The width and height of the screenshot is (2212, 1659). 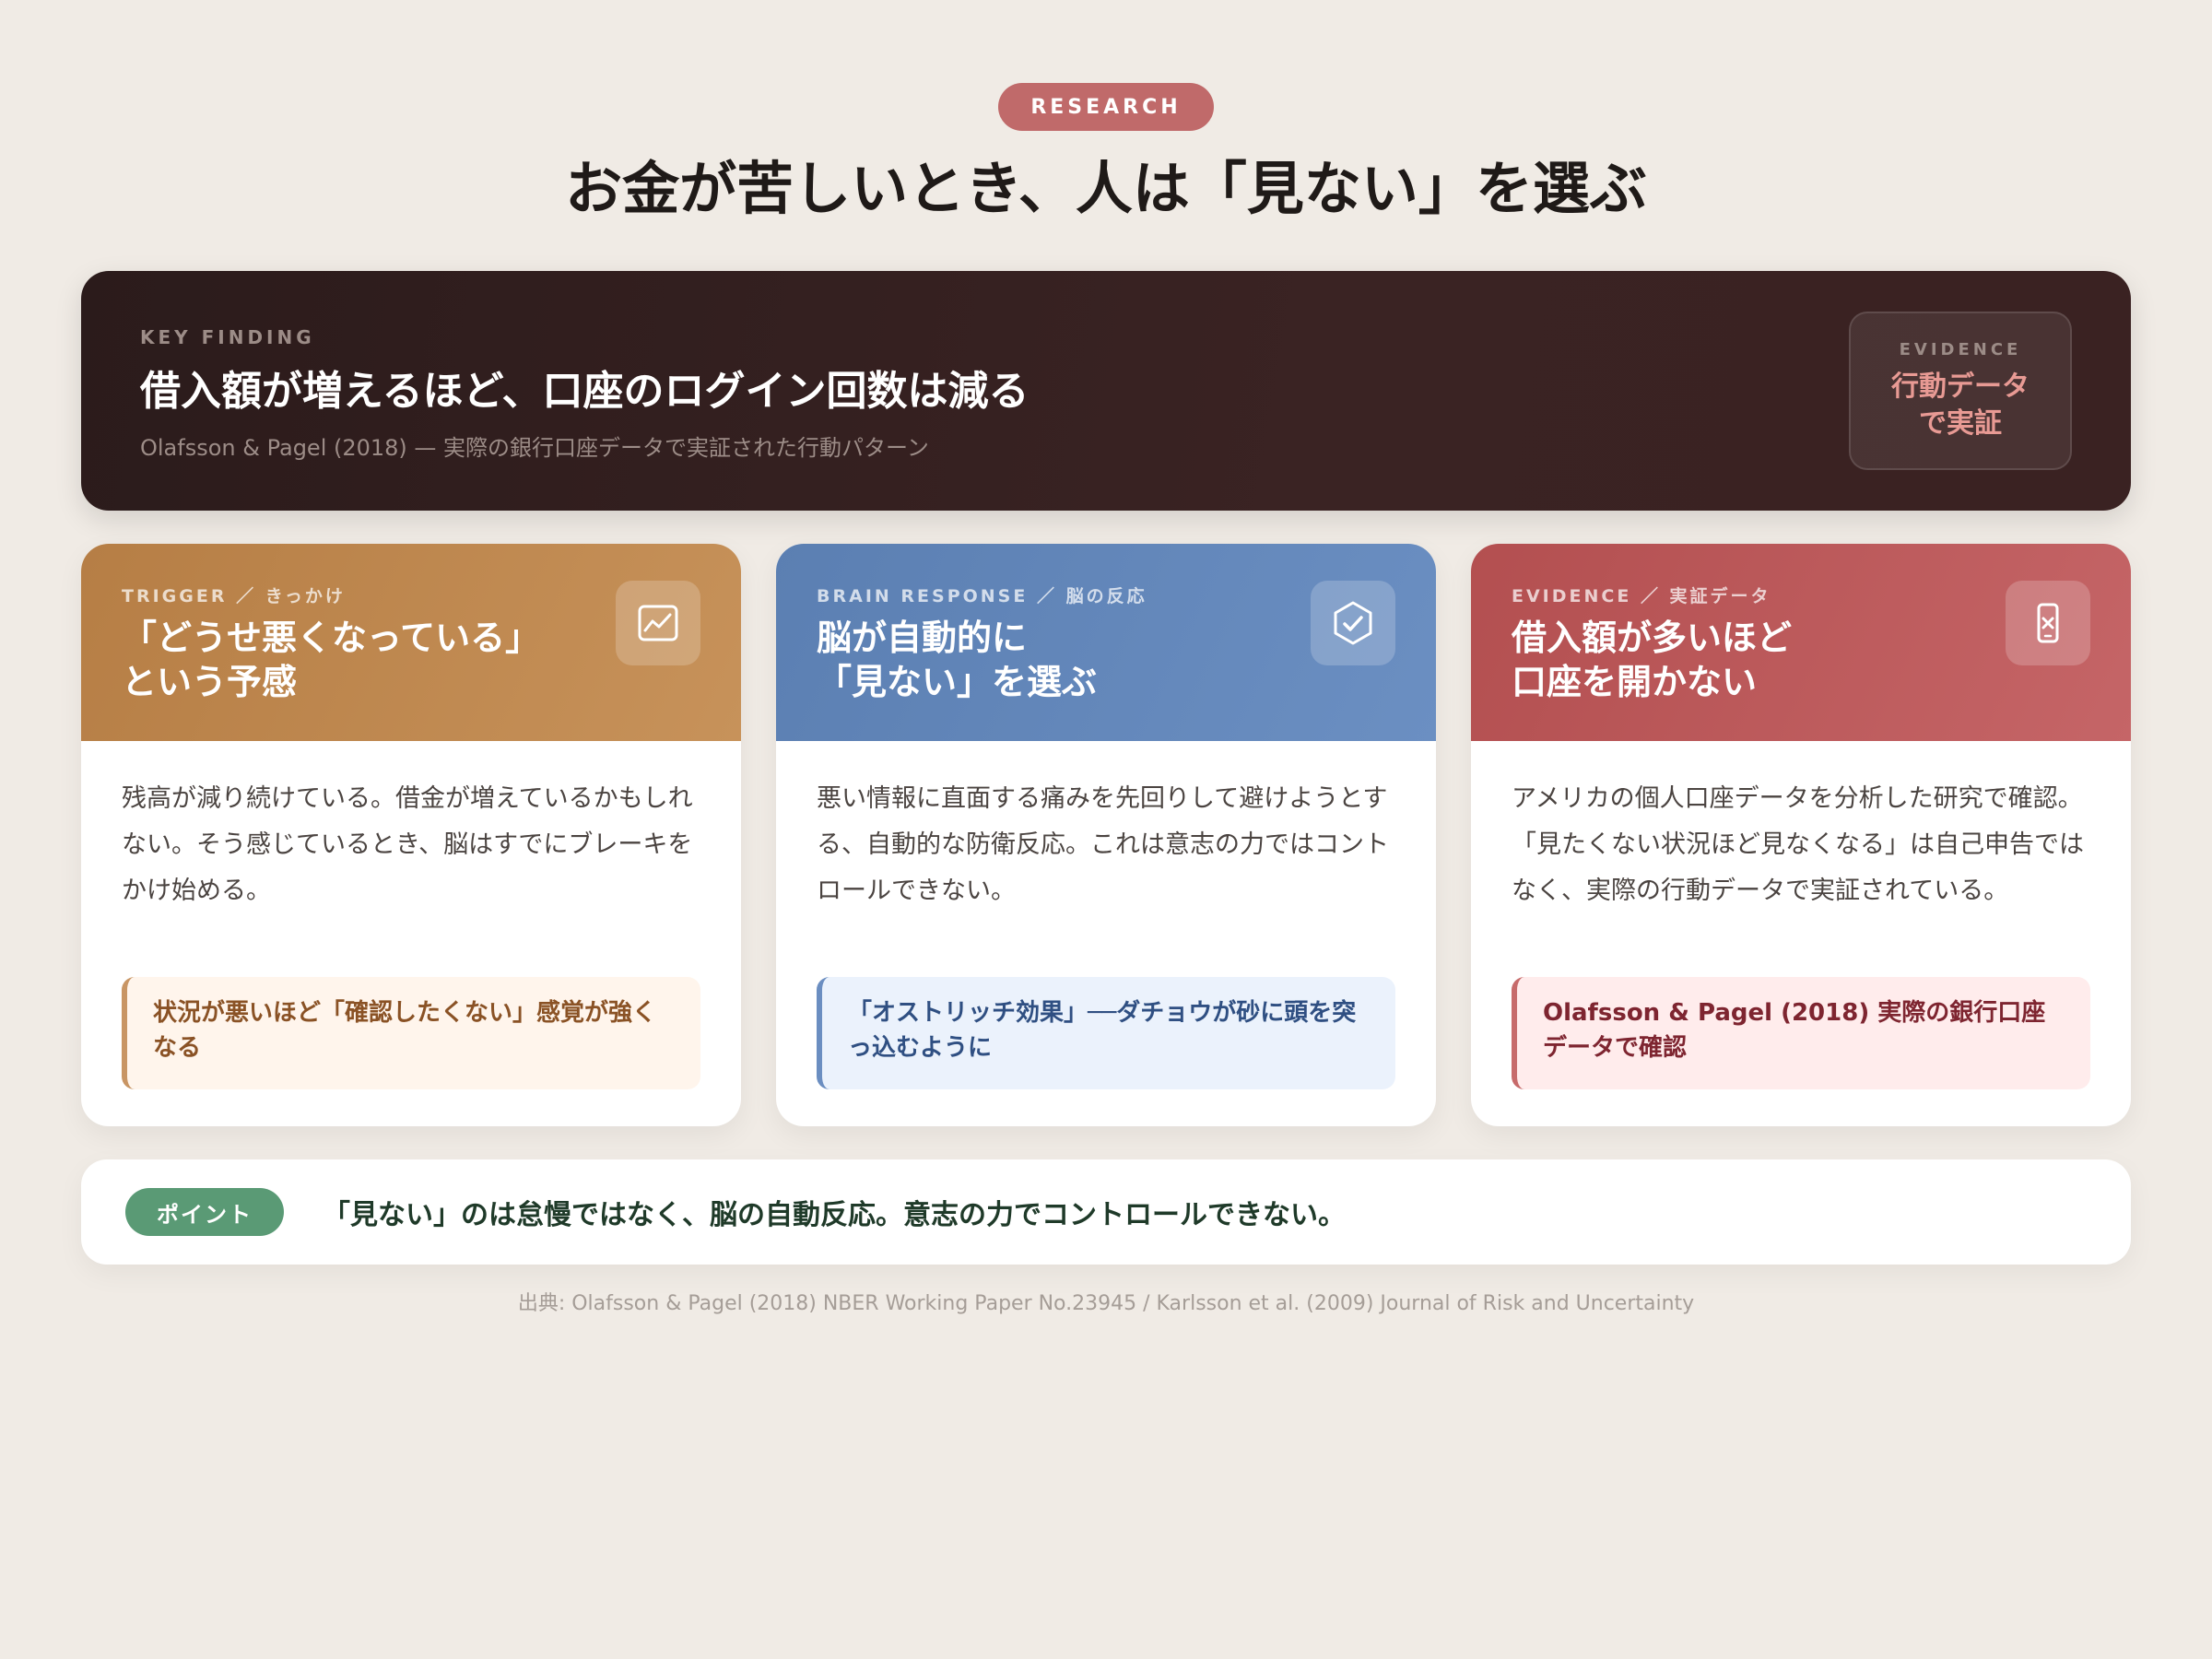 I want to click on card-header: EVIDENCE ／ 実証データ 借入額が多いほど 口座を開かない, so click(x=1801, y=642).